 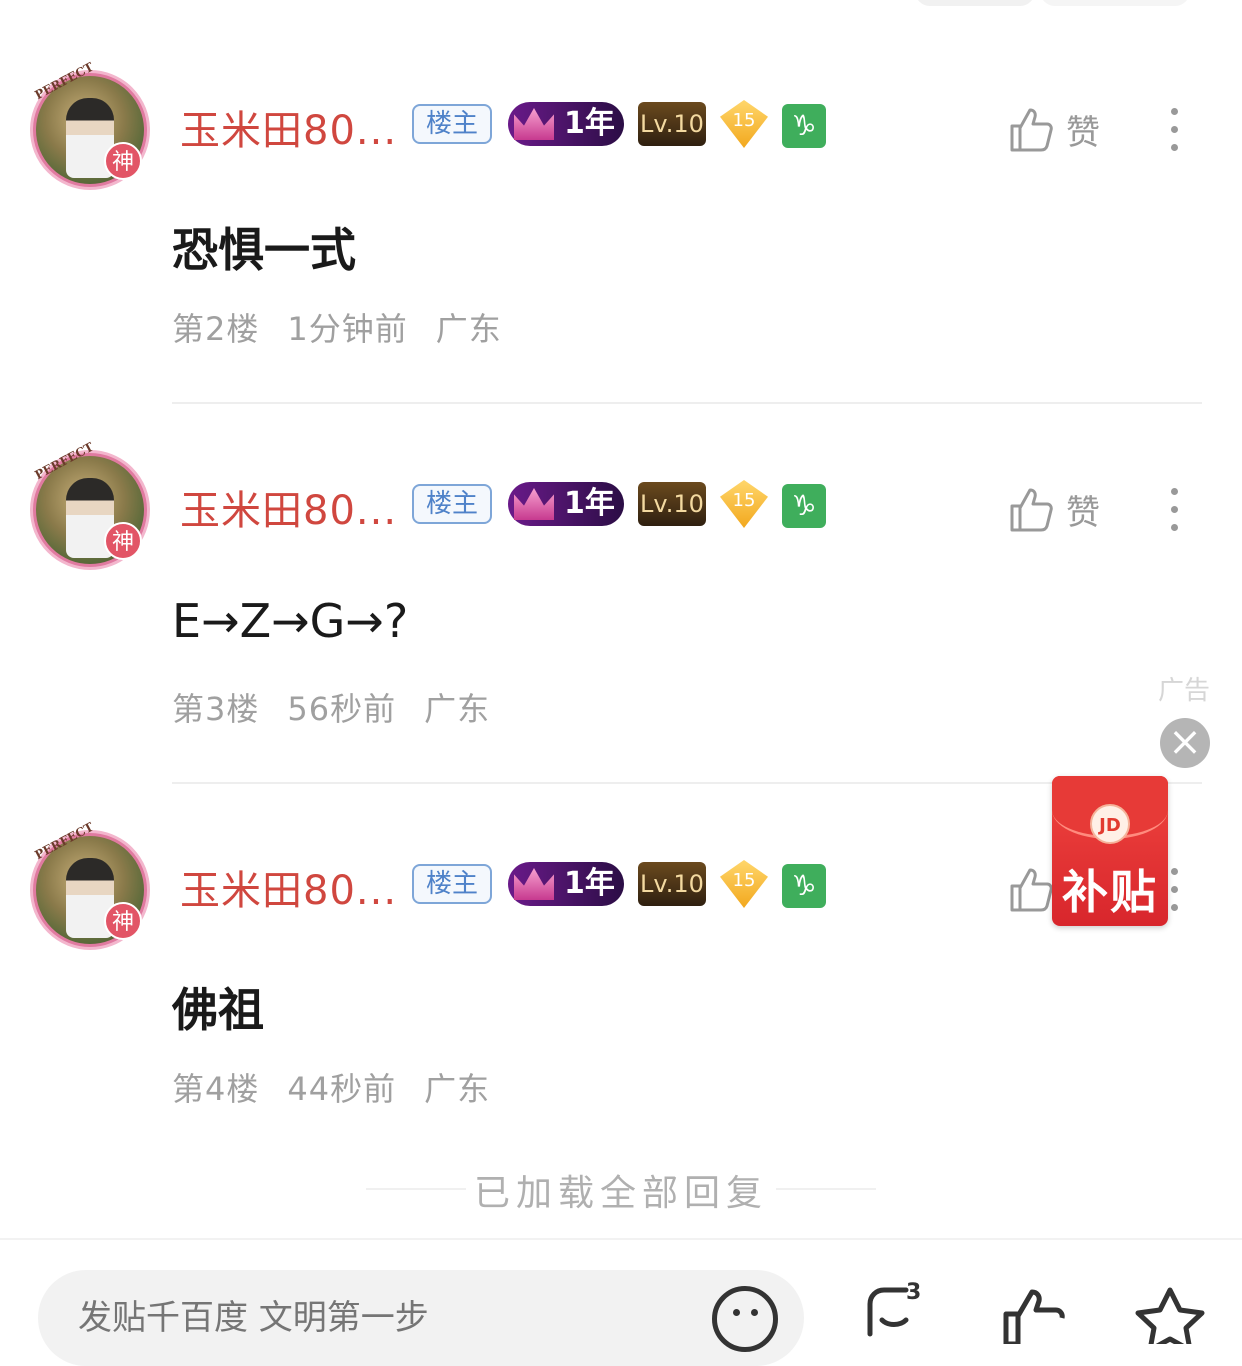 What do you see at coordinates (1110, 824) in the screenshot?
I see `jd-logo-icon: JD` at bounding box center [1110, 824].